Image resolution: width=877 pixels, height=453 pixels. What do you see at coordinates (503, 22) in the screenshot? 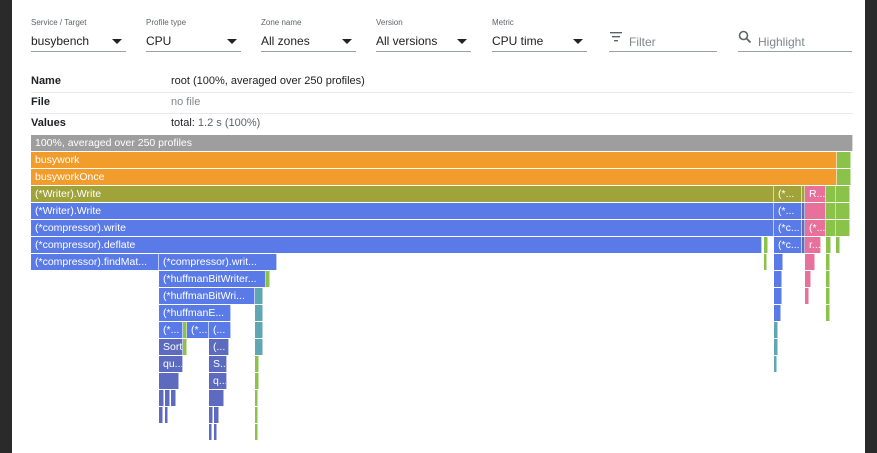
I see `filter-label: Metric` at bounding box center [503, 22].